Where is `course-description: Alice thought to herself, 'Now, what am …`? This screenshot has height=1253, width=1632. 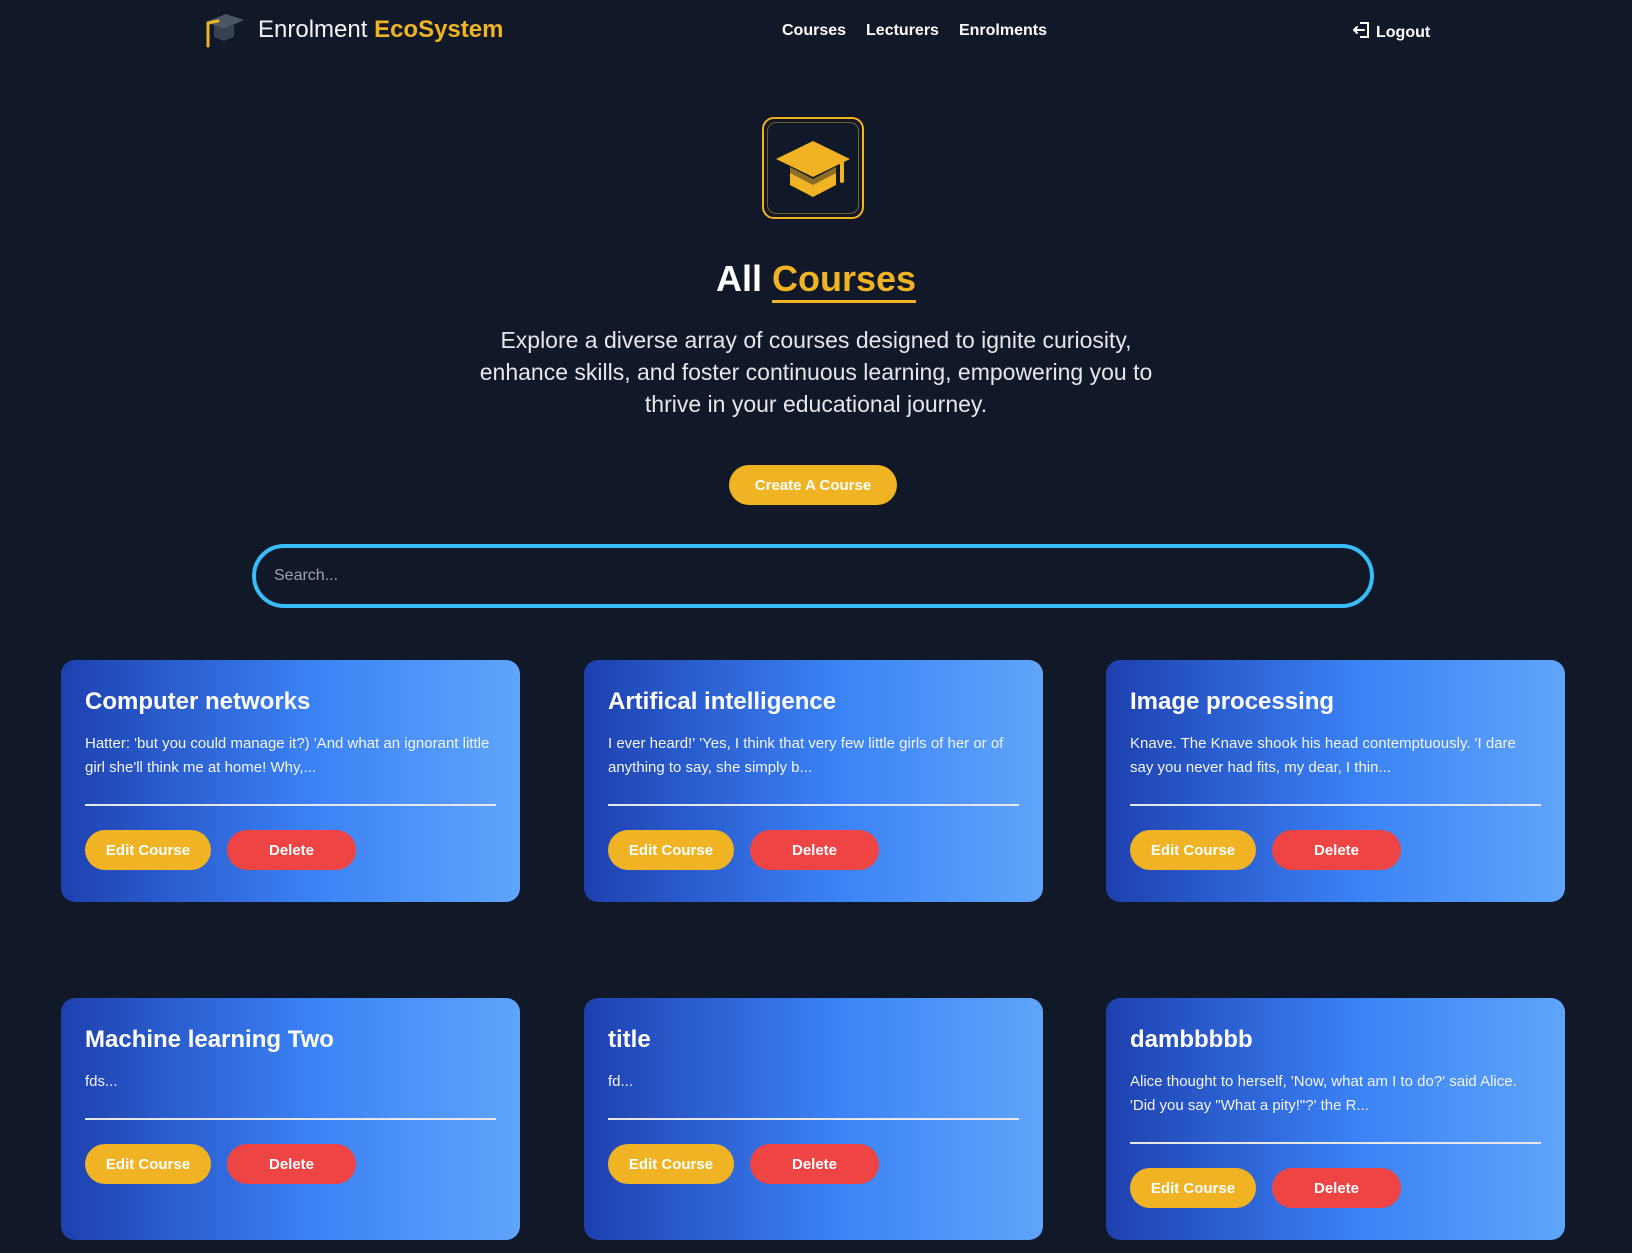 course-description: Alice thought to herself, 'Now, what am … is located at coordinates (1323, 1093).